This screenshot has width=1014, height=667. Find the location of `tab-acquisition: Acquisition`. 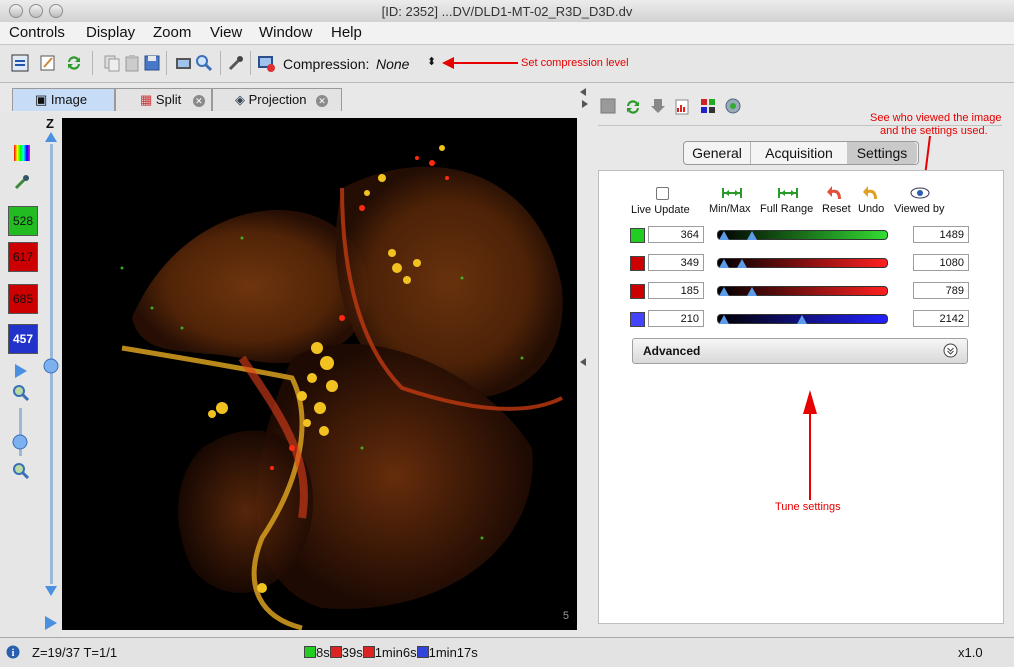

tab-acquisition: Acquisition is located at coordinates (799, 153).